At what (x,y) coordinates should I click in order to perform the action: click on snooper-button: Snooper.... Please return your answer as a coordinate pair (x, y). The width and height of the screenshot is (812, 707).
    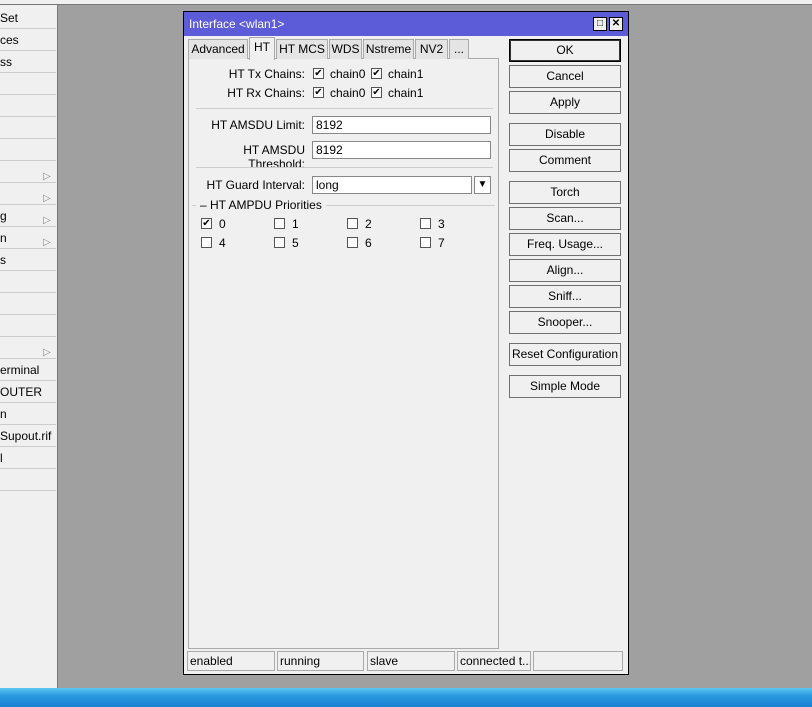
    Looking at the image, I should click on (565, 322).